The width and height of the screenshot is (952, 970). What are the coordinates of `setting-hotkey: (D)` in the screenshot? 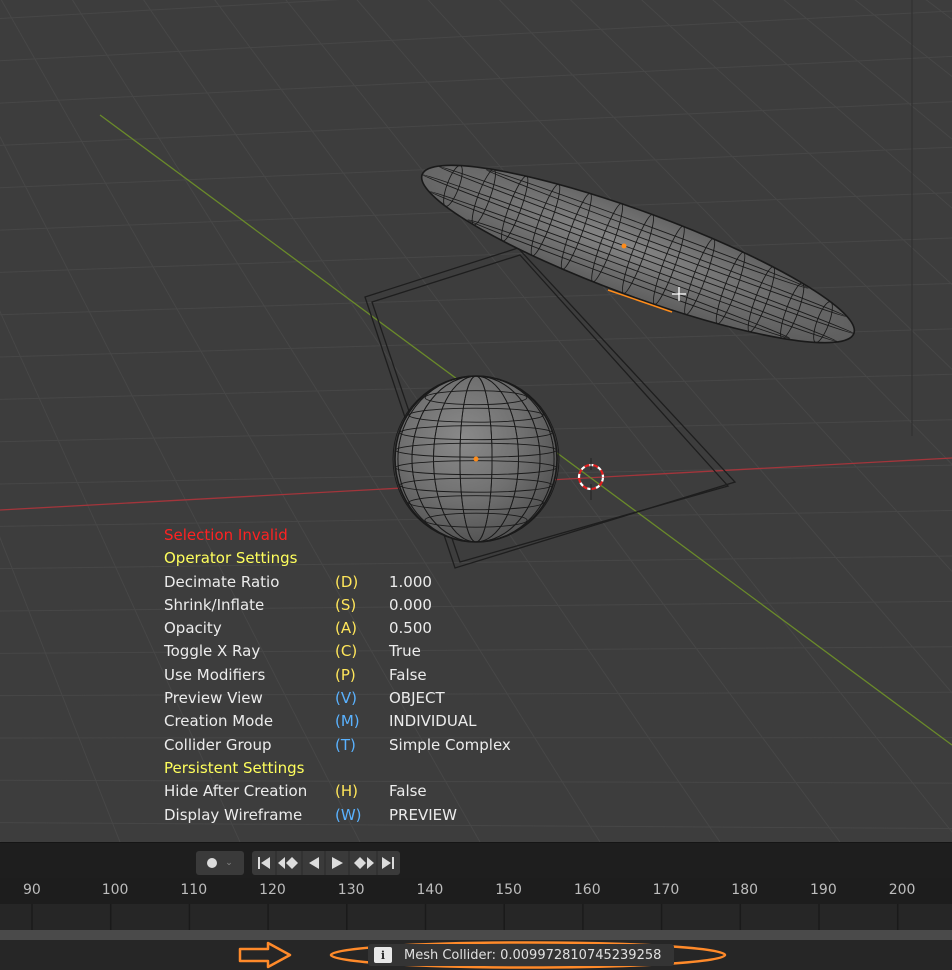 It's located at (347, 581).